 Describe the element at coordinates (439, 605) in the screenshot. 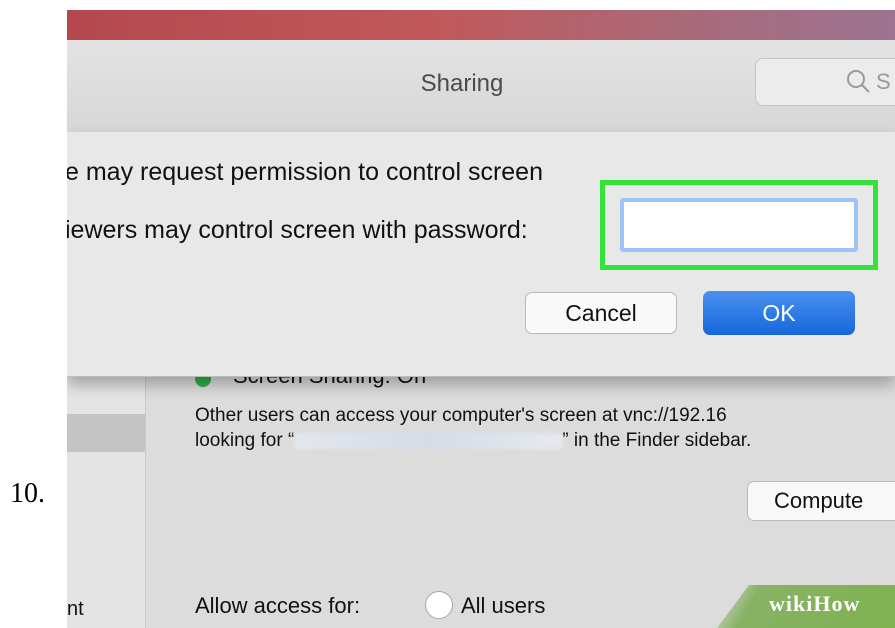

I see `all-users-radio` at that location.